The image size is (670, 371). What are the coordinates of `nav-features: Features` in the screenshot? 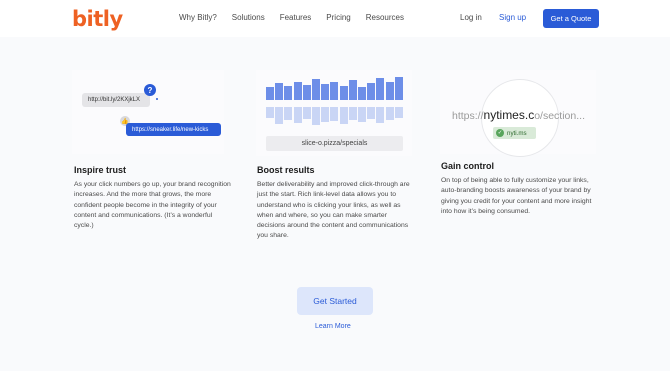 It's located at (296, 17).